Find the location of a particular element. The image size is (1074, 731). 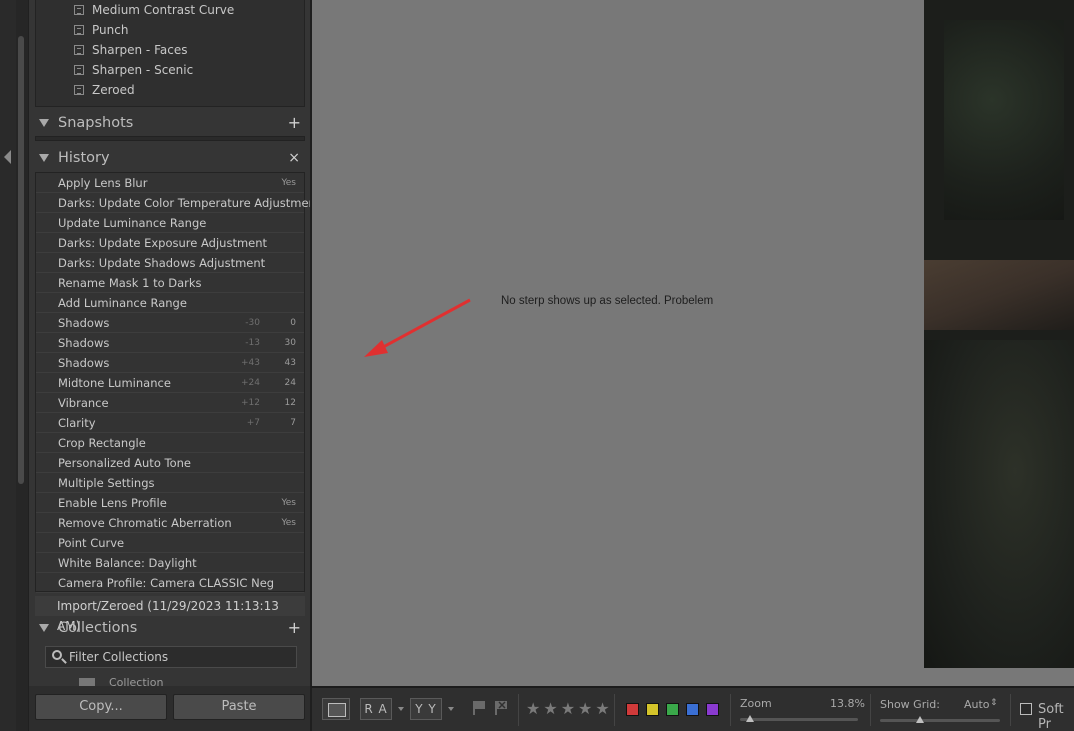

zoom-slider-knob is located at coordinates (750, 718).